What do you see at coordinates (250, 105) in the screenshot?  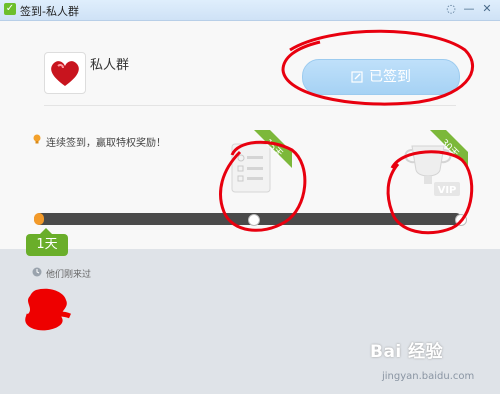 I see `divider` at bounding box center [250, 105].